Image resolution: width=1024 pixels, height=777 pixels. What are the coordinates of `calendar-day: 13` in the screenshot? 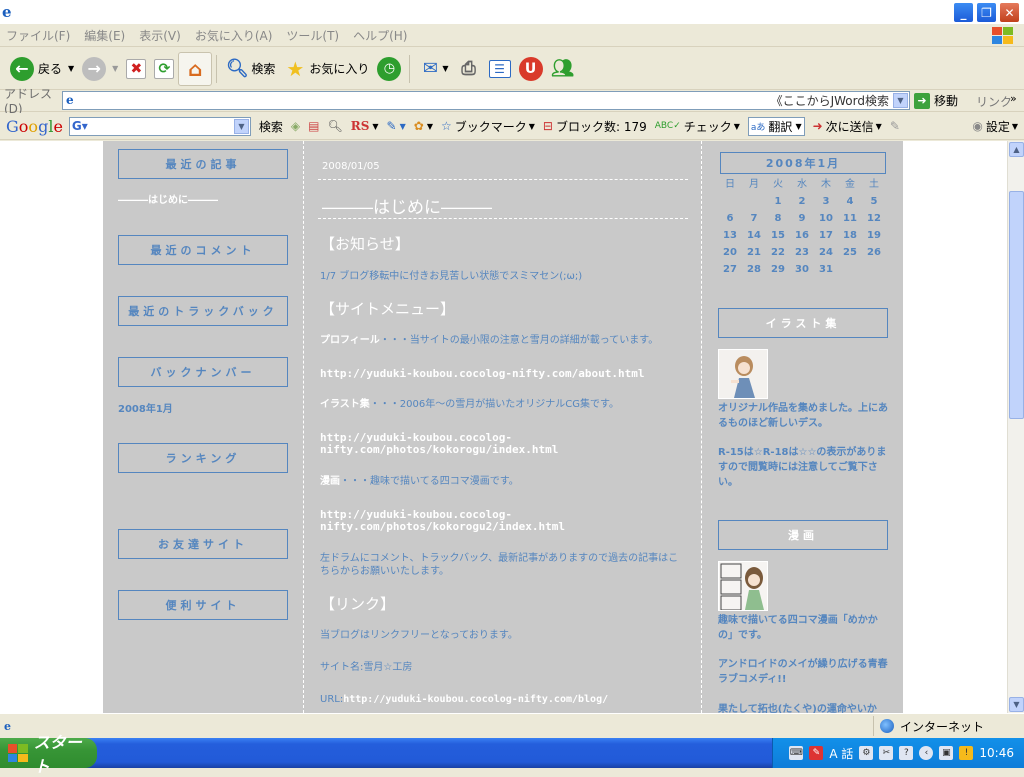 It's located at (730, 235).